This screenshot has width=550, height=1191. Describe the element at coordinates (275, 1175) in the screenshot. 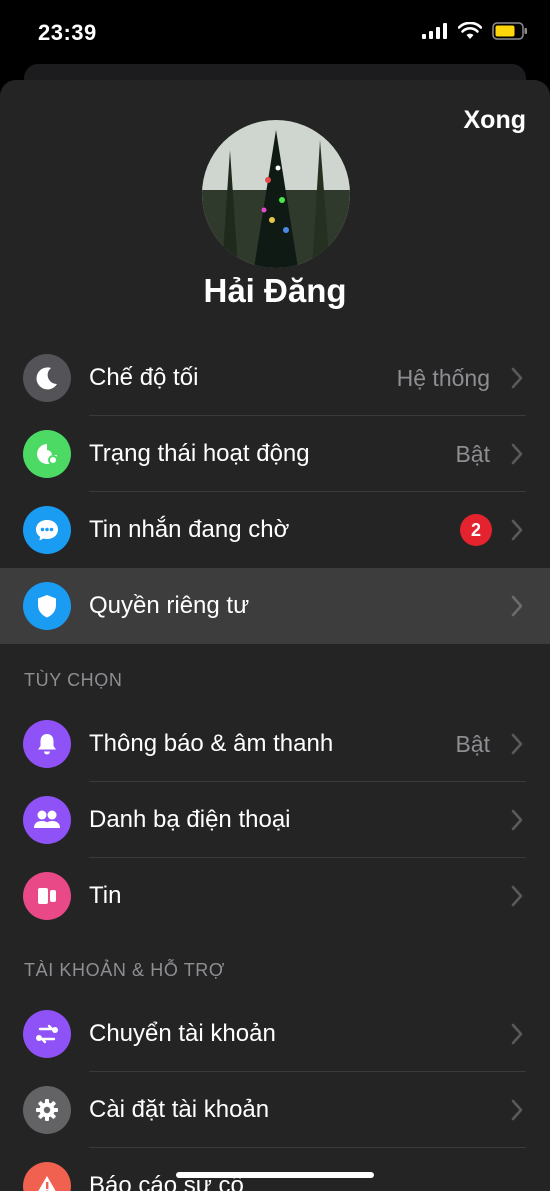

I see `home-indicator` at that location.